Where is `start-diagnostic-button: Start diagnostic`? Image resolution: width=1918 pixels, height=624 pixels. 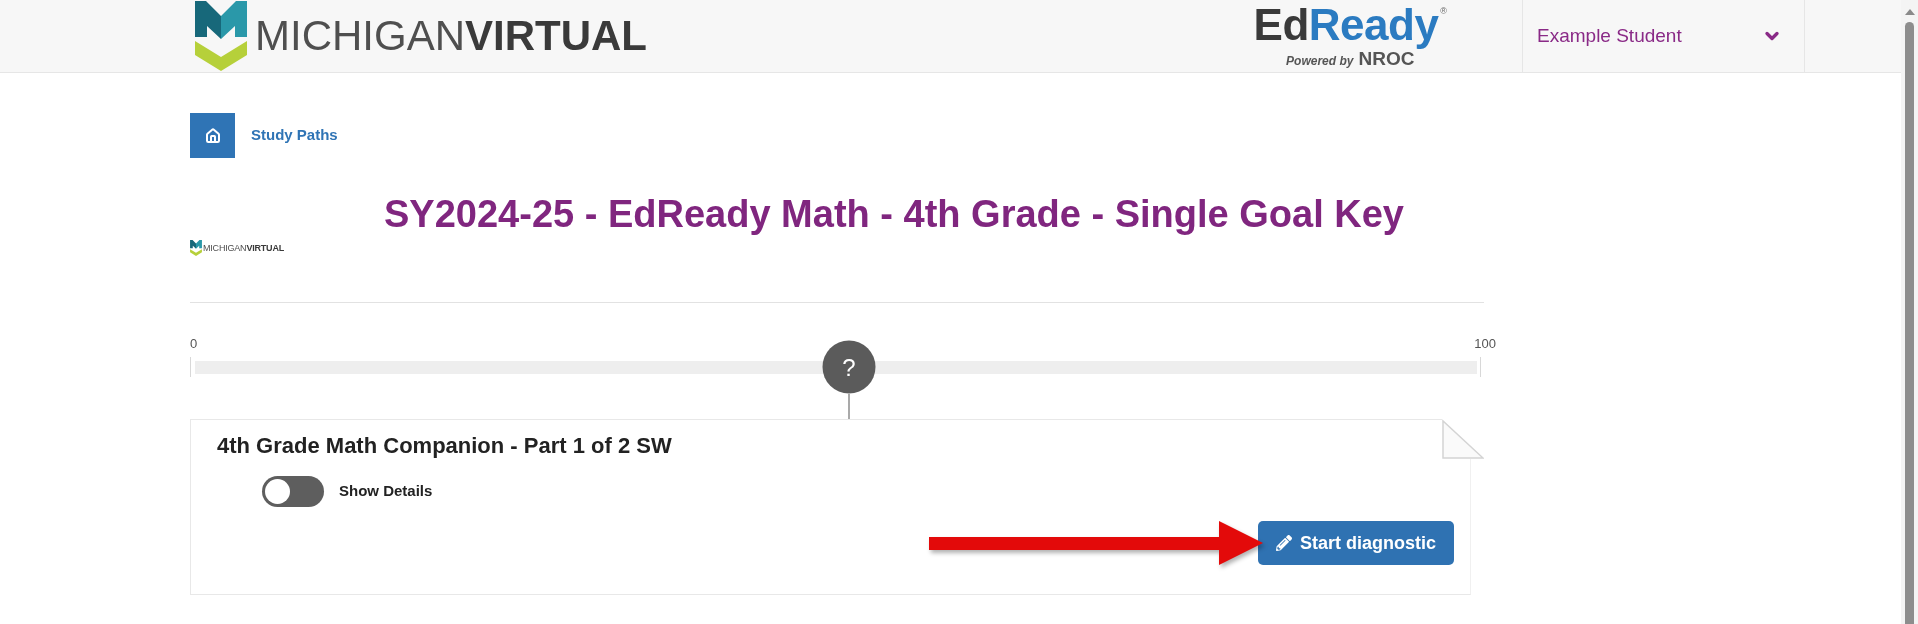
start-diagnostic-button: Start diagnostic is located at coordinates (1356, 543).